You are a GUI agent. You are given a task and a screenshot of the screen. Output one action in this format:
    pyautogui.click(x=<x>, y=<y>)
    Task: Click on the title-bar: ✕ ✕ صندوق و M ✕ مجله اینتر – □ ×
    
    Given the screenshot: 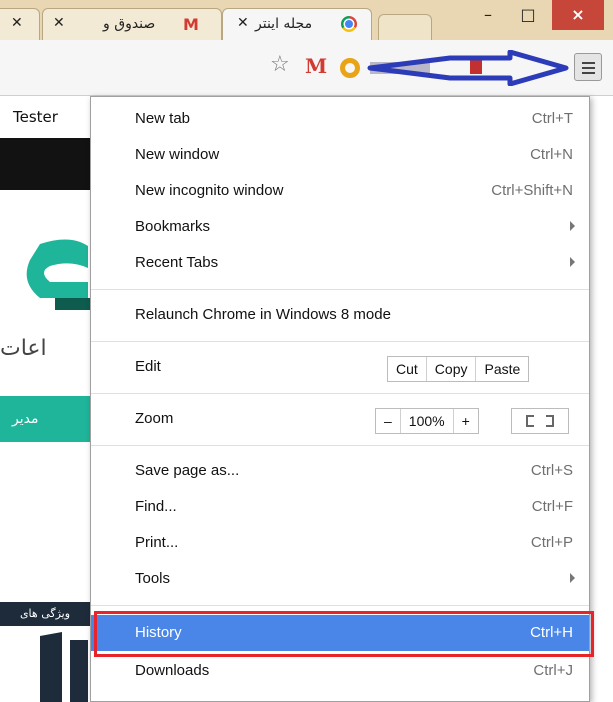 What is the action you would take?
    pyautogui.click(x=306, y=20)
    